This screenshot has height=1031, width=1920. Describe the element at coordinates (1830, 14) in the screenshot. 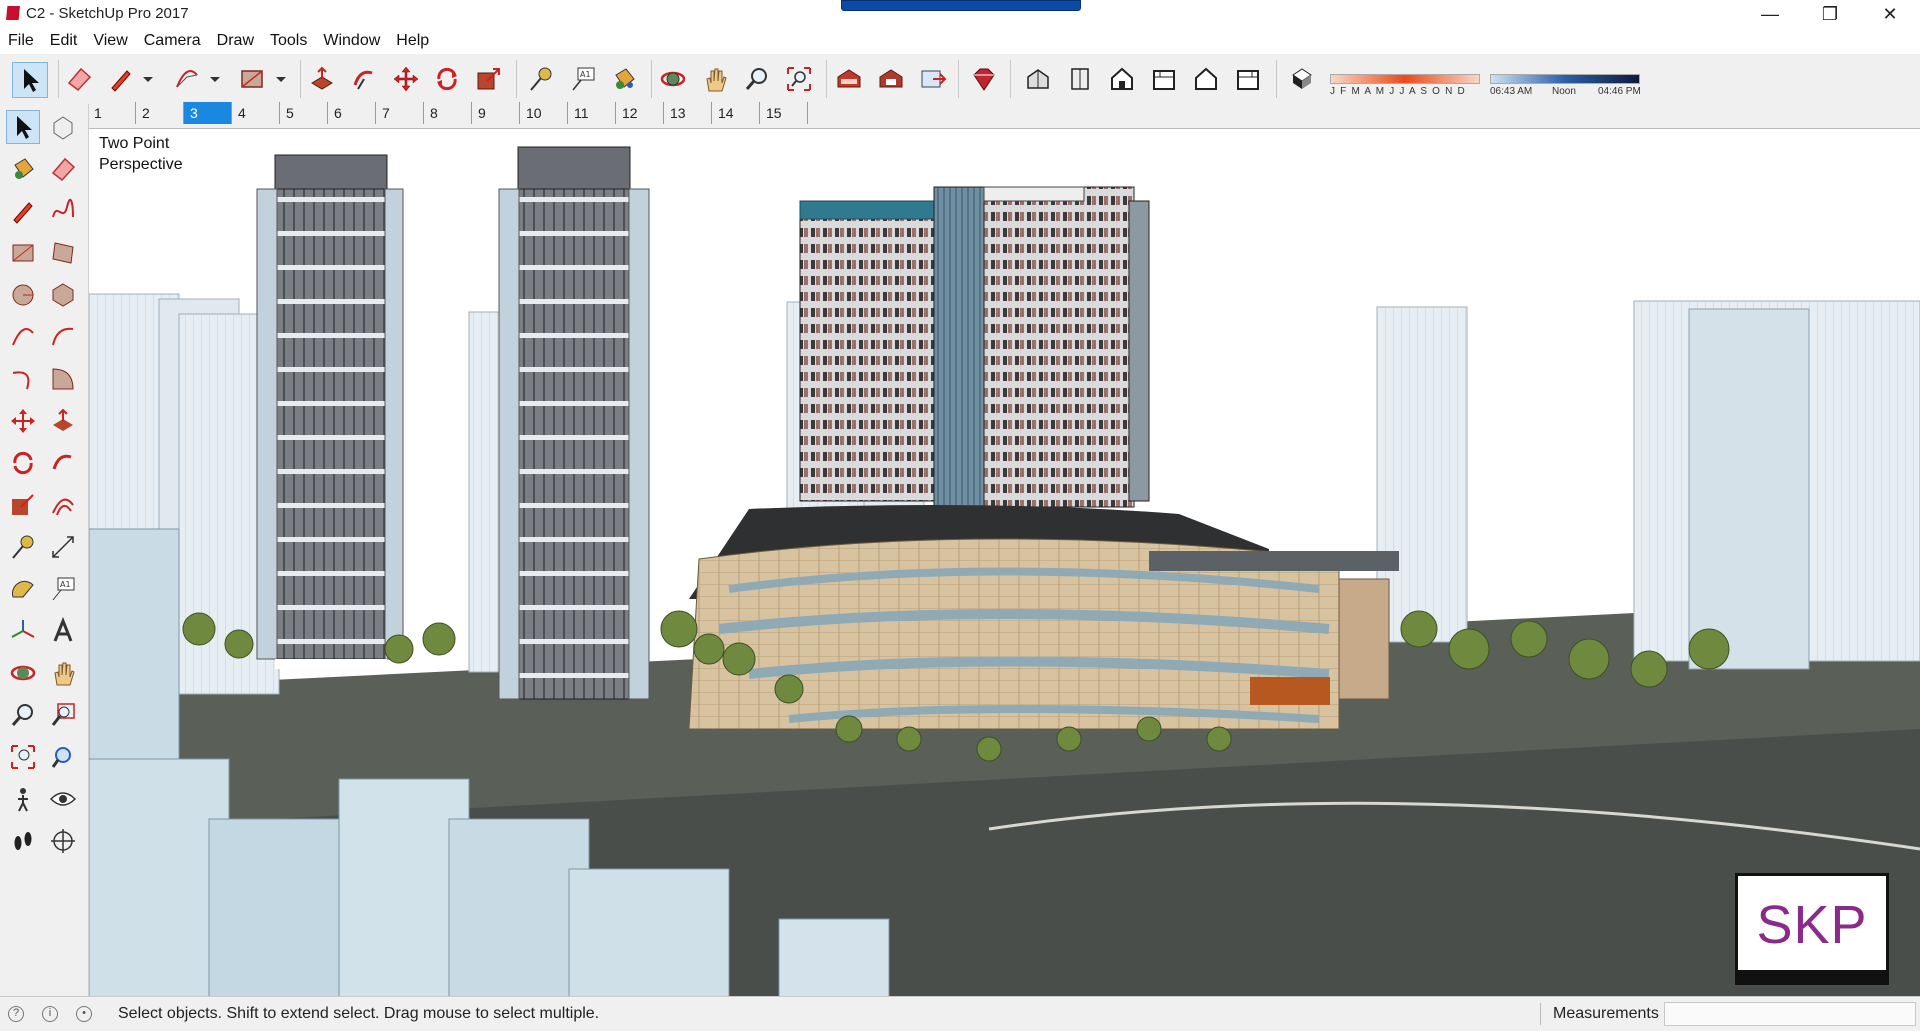

I see `restore-button: ❐` at that location.